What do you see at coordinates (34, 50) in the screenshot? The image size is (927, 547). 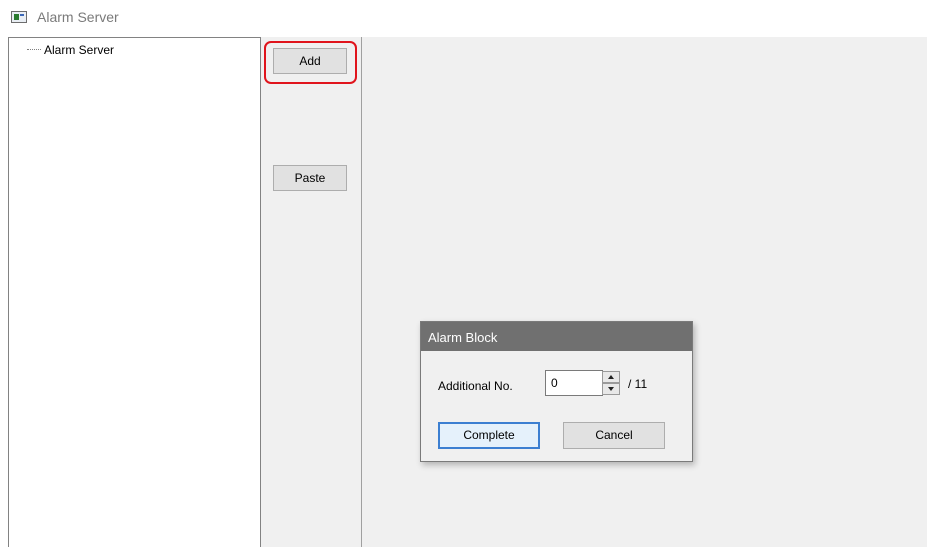 I see `tree-connector-line` at bounding box center [34, 50].